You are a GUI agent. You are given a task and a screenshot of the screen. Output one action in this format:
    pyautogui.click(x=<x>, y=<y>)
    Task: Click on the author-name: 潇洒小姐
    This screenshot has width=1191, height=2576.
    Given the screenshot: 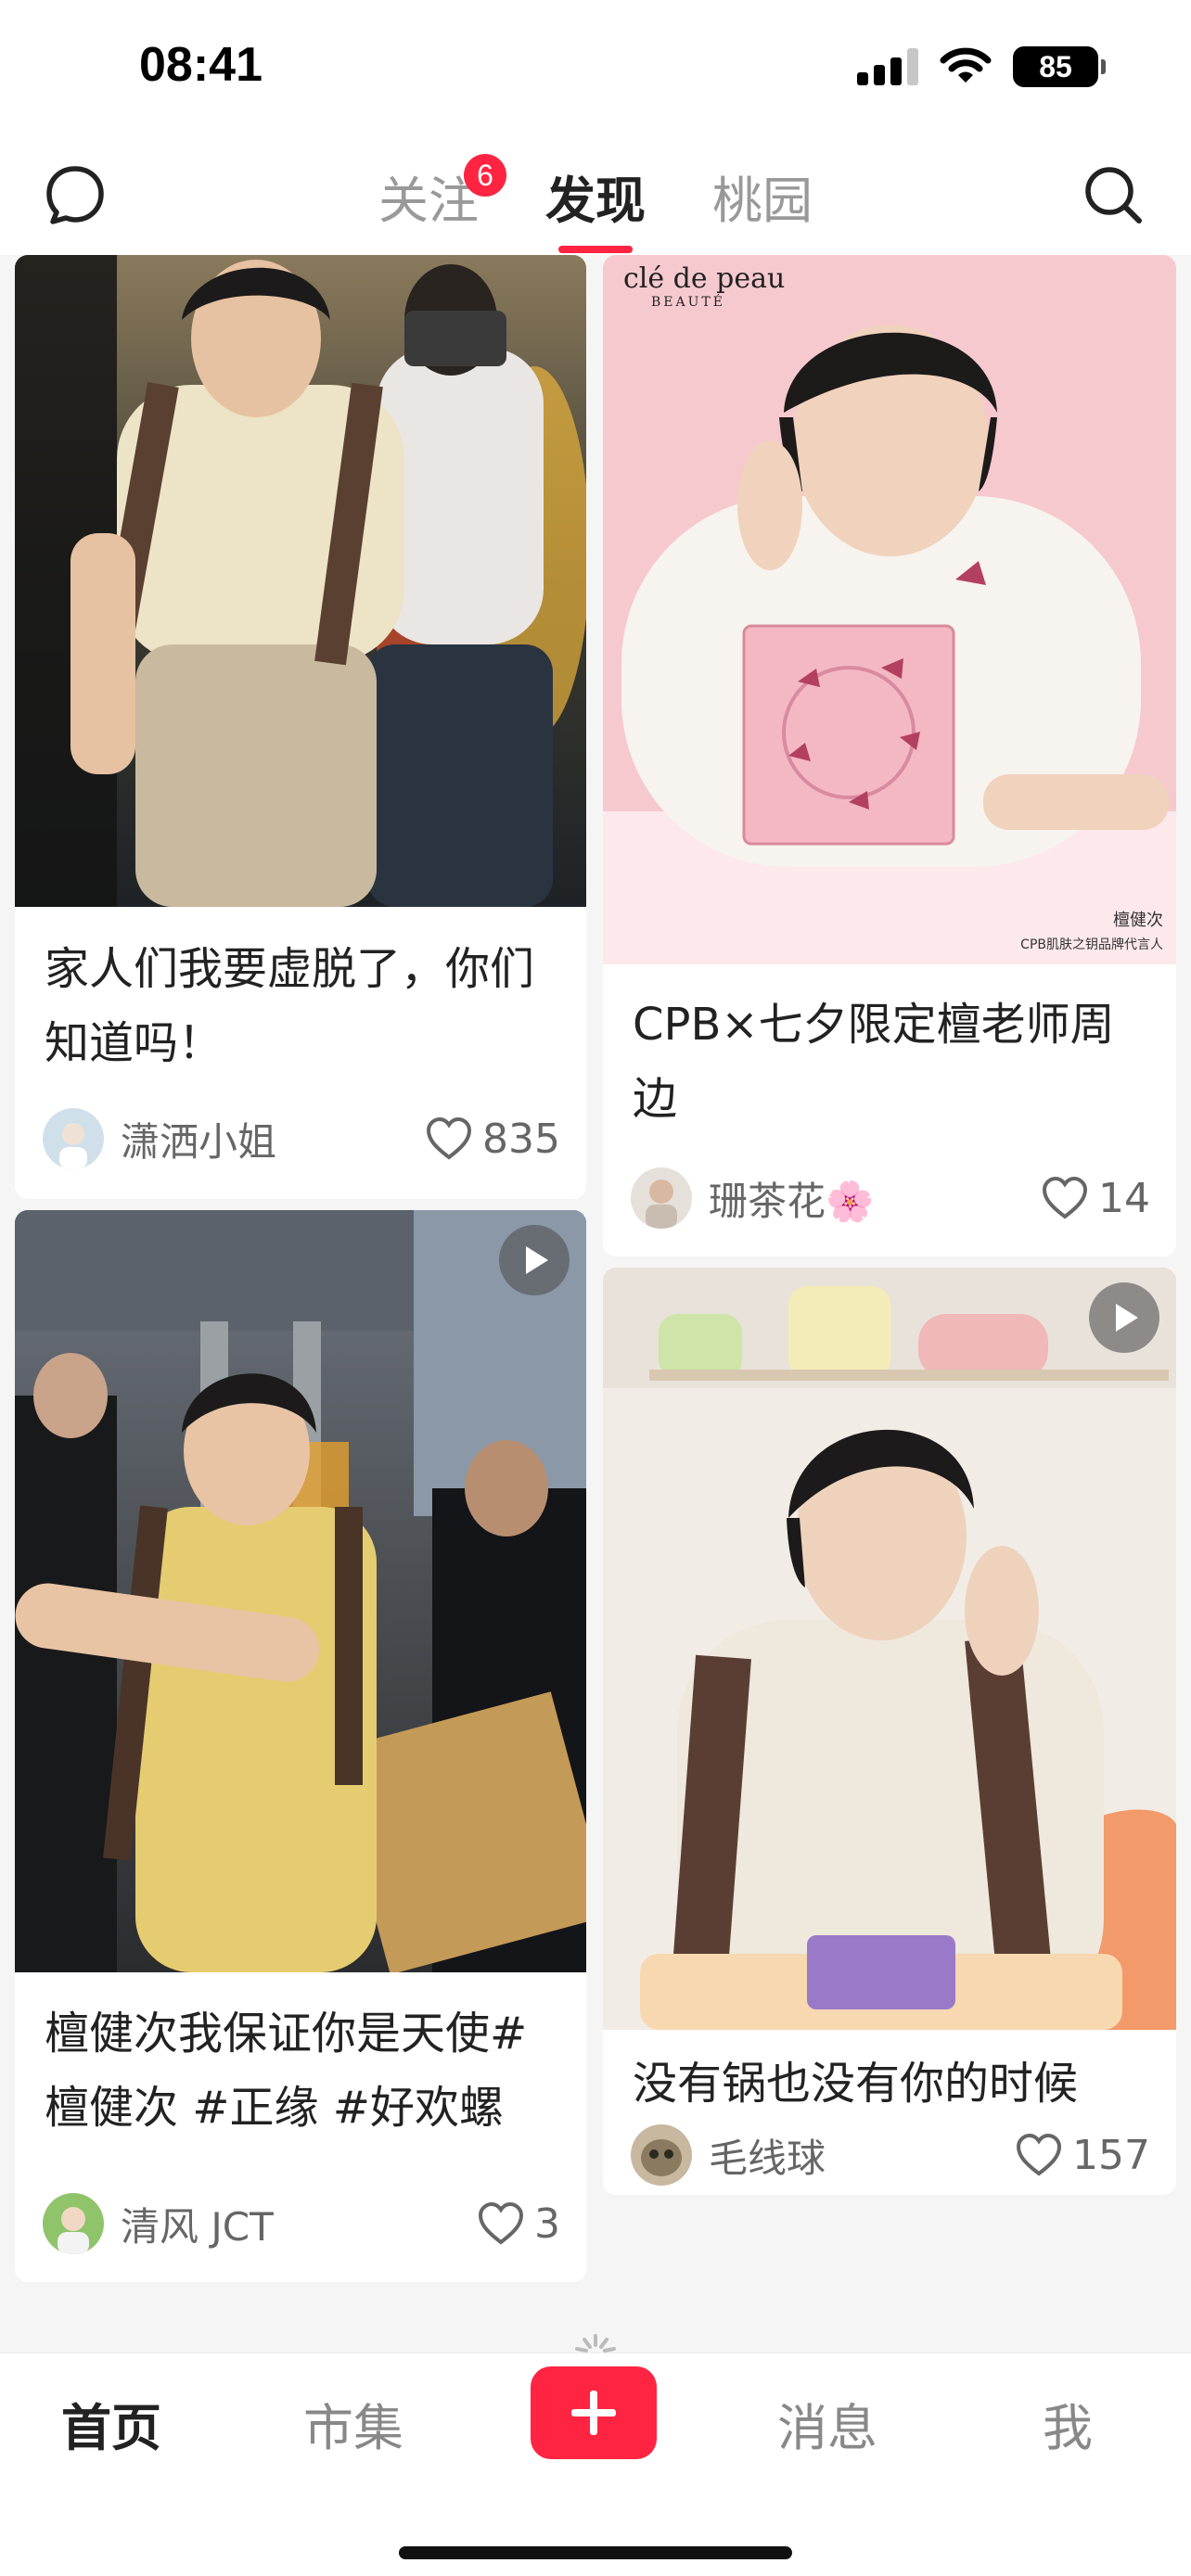 What is the action you would take?
    pyautogui.click(x=273, y=1139)
    